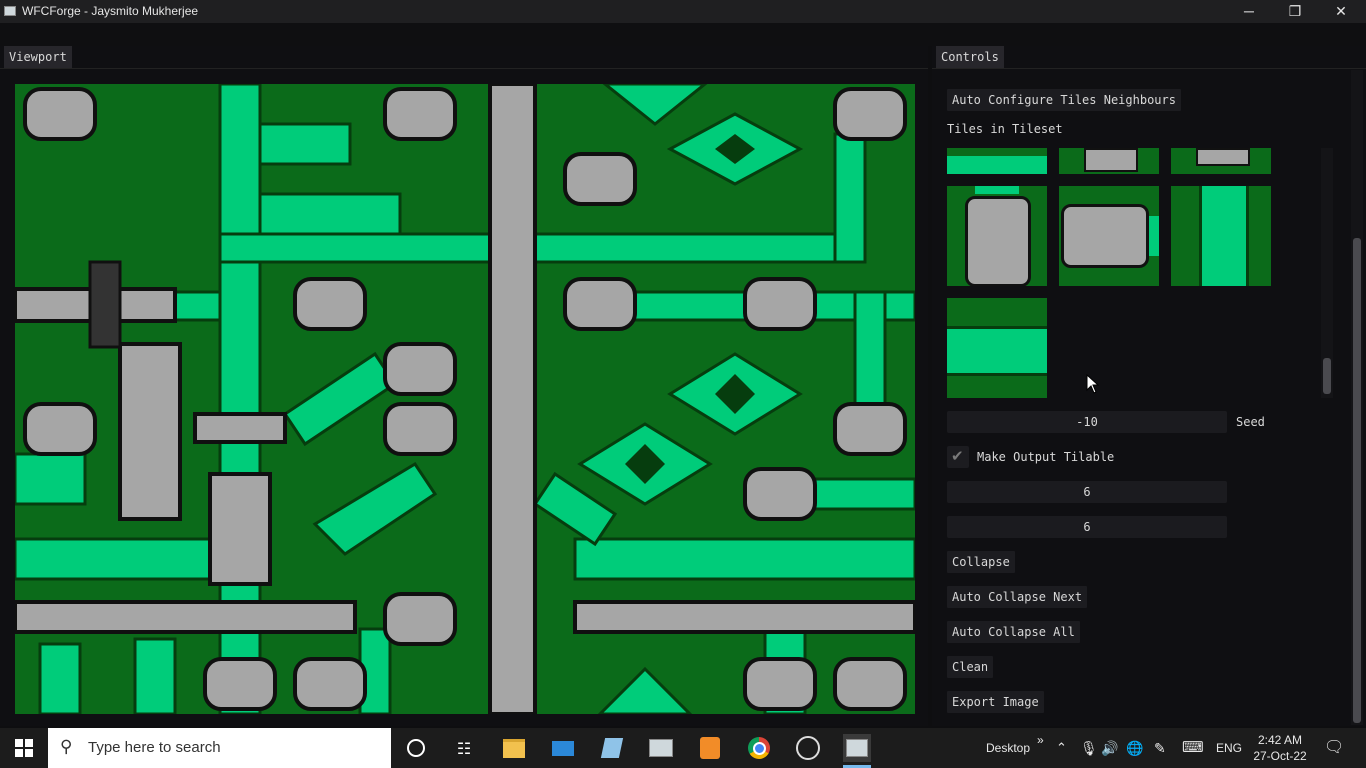 This screenshot has width=1366, height=768. I want to click on mouse-cursor-icon, so click(1093, 384).